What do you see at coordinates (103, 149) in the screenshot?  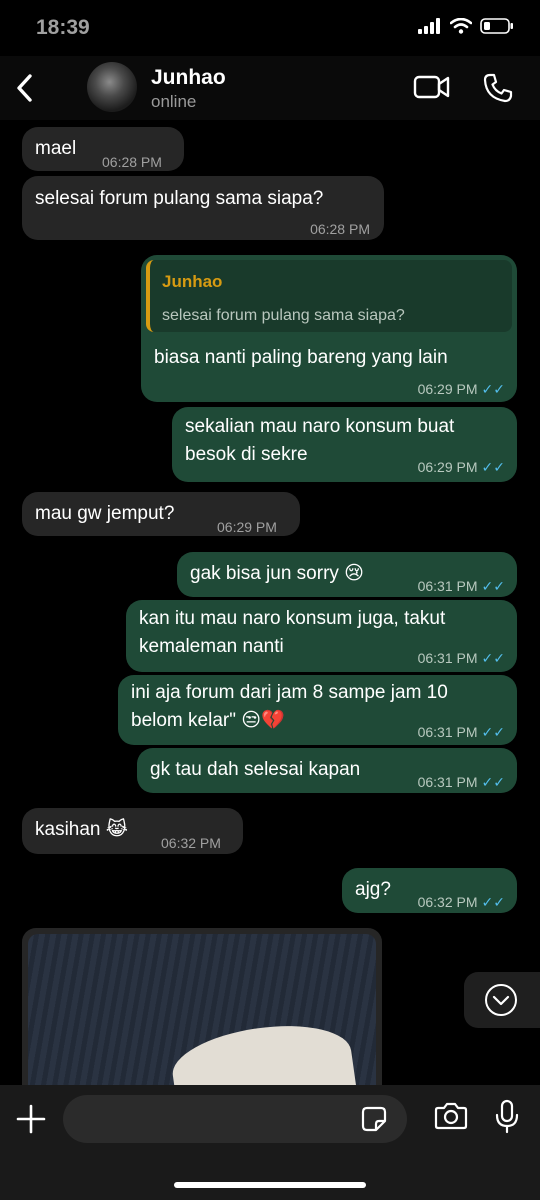 I see `message-incoming: mael 06:28 PM` at bounding box center [103, 149].